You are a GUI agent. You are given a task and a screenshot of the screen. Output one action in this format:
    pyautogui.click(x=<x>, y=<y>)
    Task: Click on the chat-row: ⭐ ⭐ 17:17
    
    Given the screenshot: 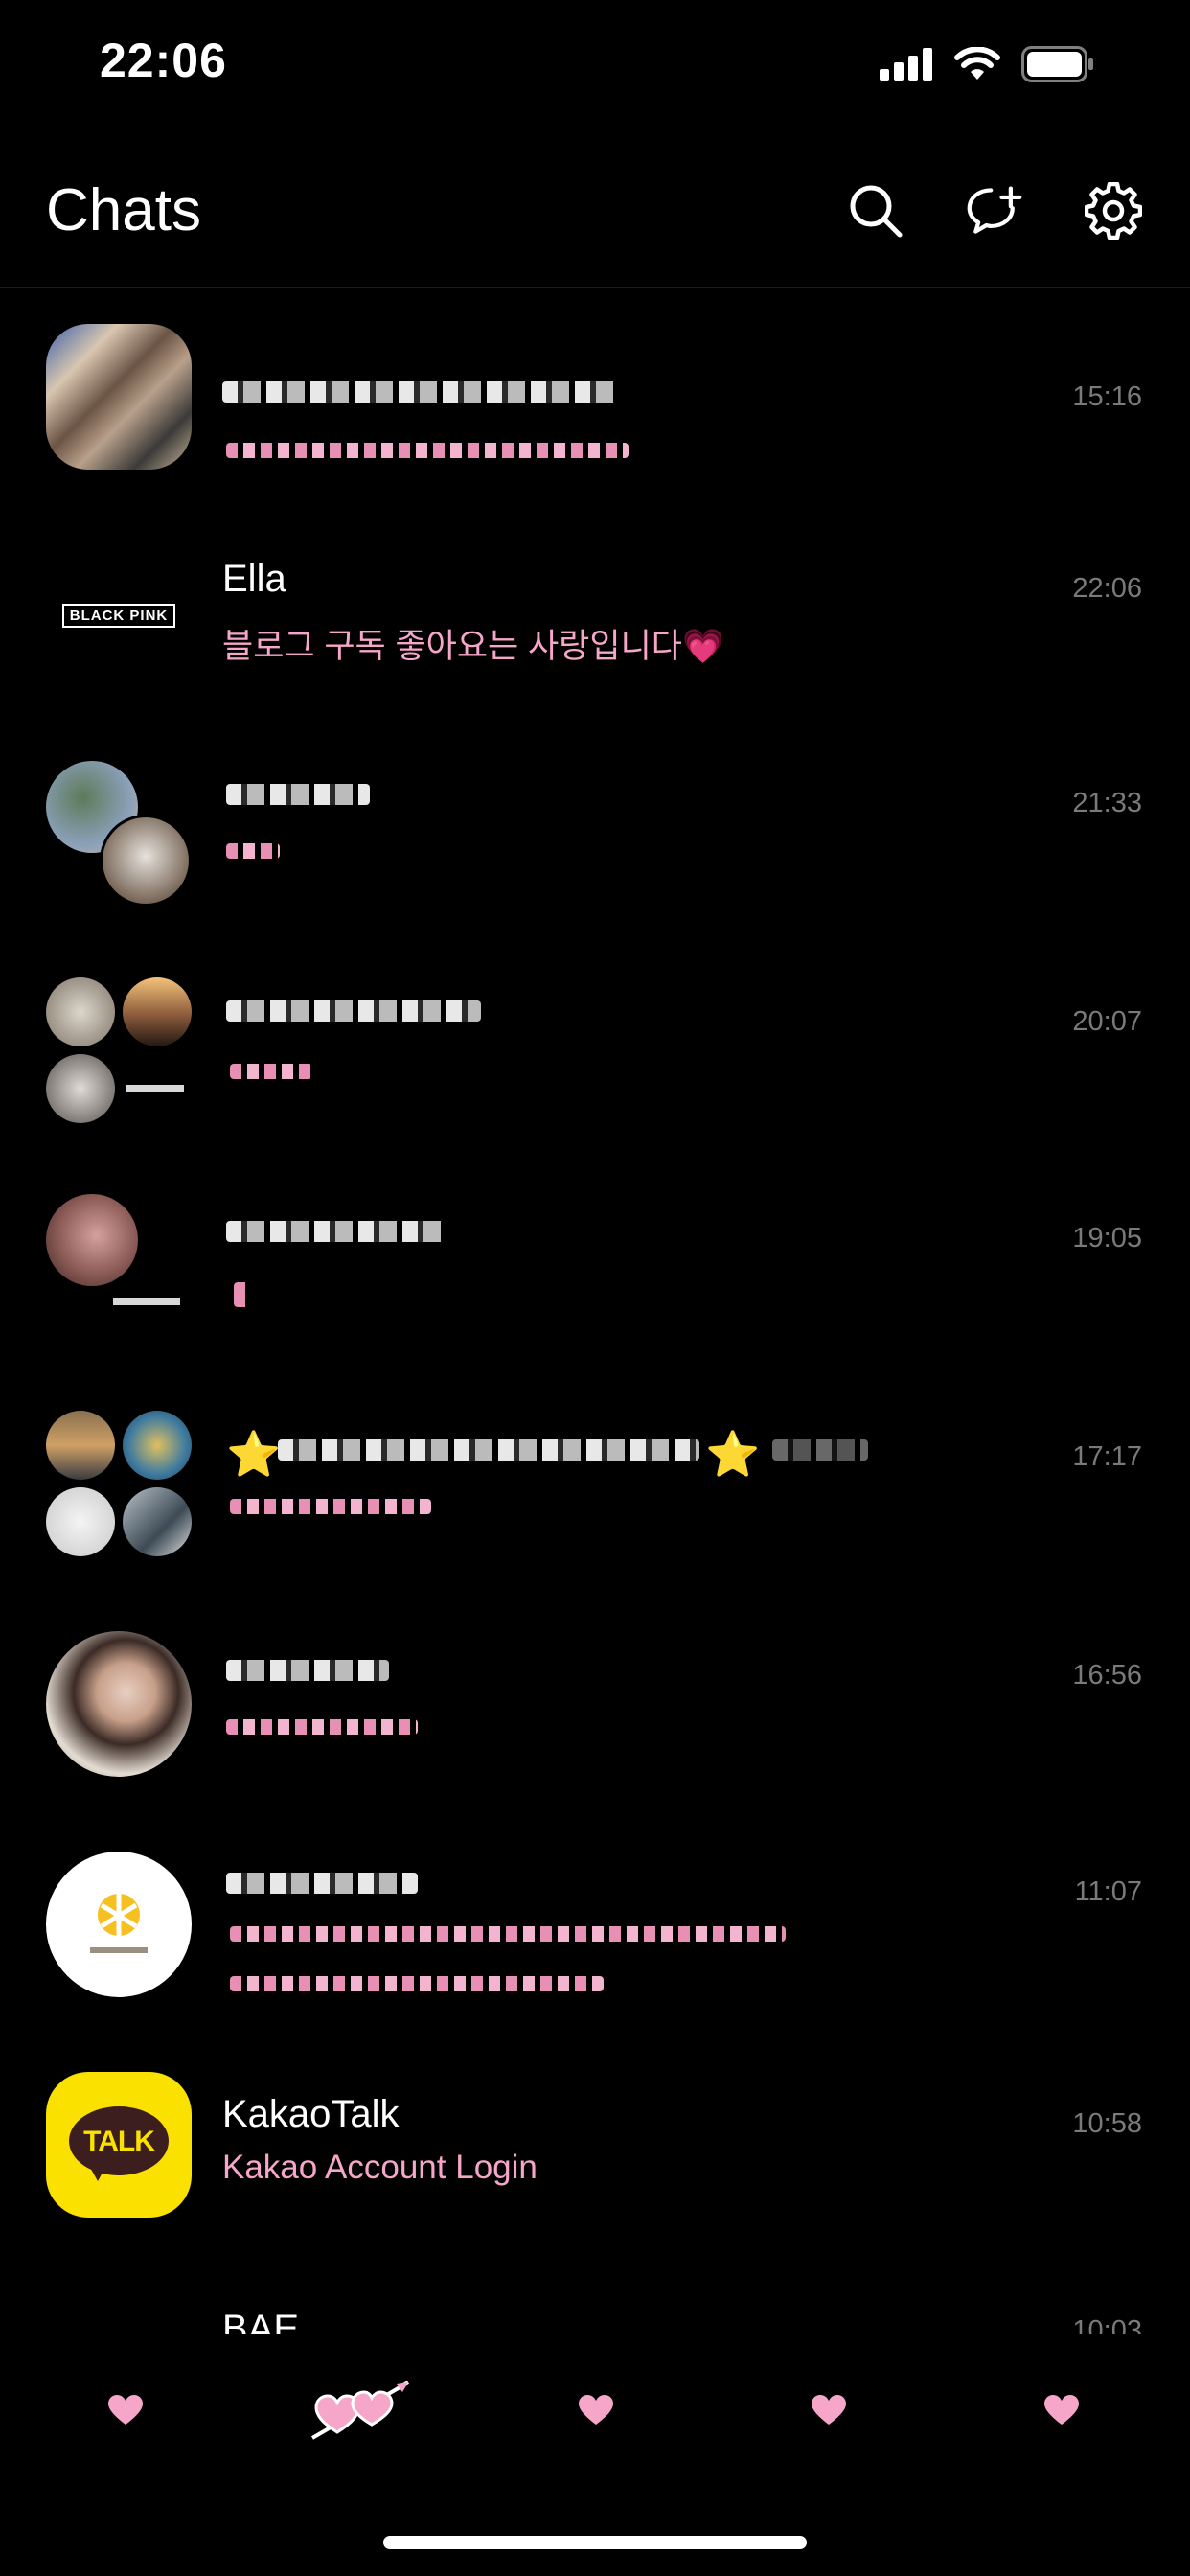 What is the action you would take?
    pyautogui.click(x=595, y=1507)
    